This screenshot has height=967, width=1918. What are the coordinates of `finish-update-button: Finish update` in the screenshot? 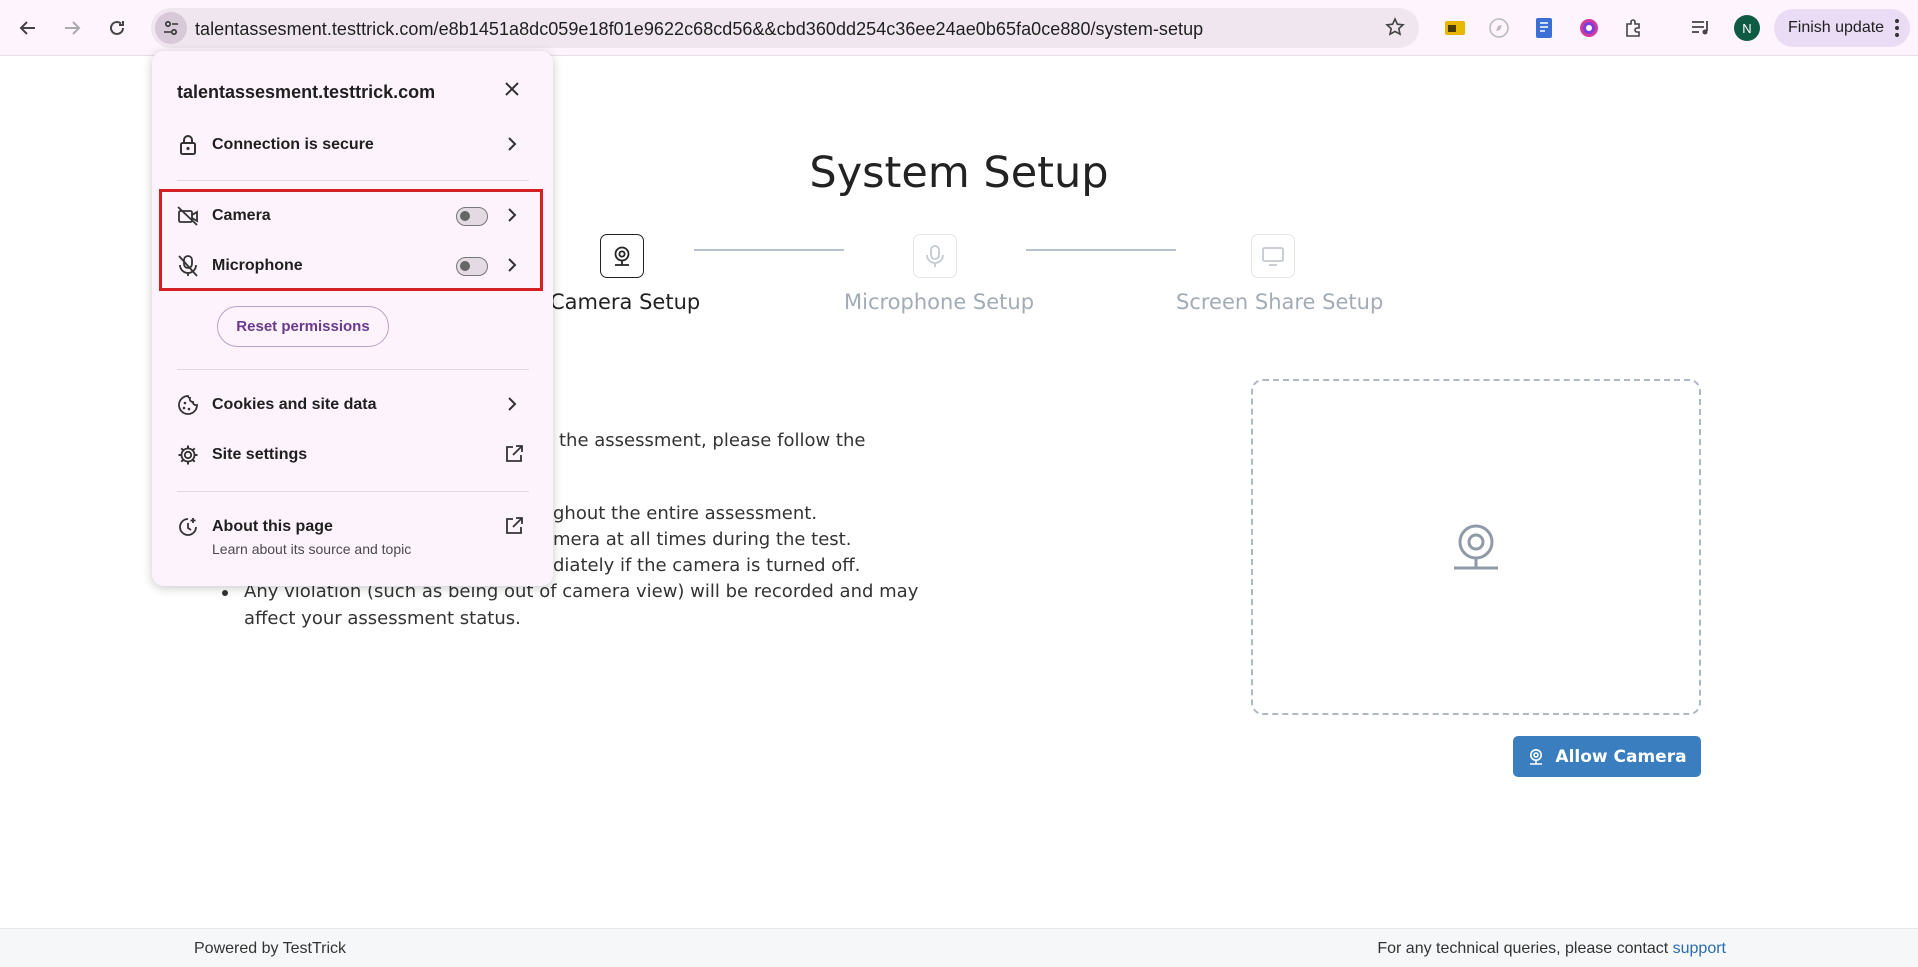 It's located at (1842, 28).